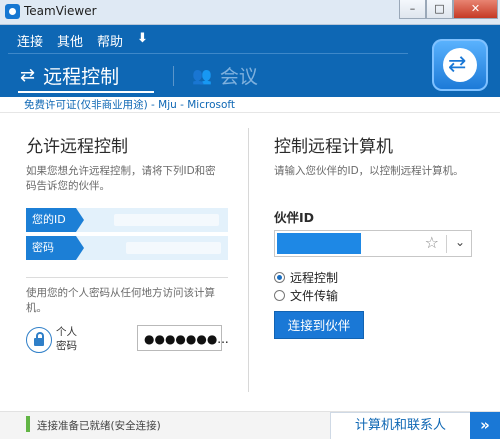  Describe the element at coordinates (369, 171) in the screenshot. I see `control-remote-desc: 请输入您伙伴的ID，以控制远程计算机。` at that location.